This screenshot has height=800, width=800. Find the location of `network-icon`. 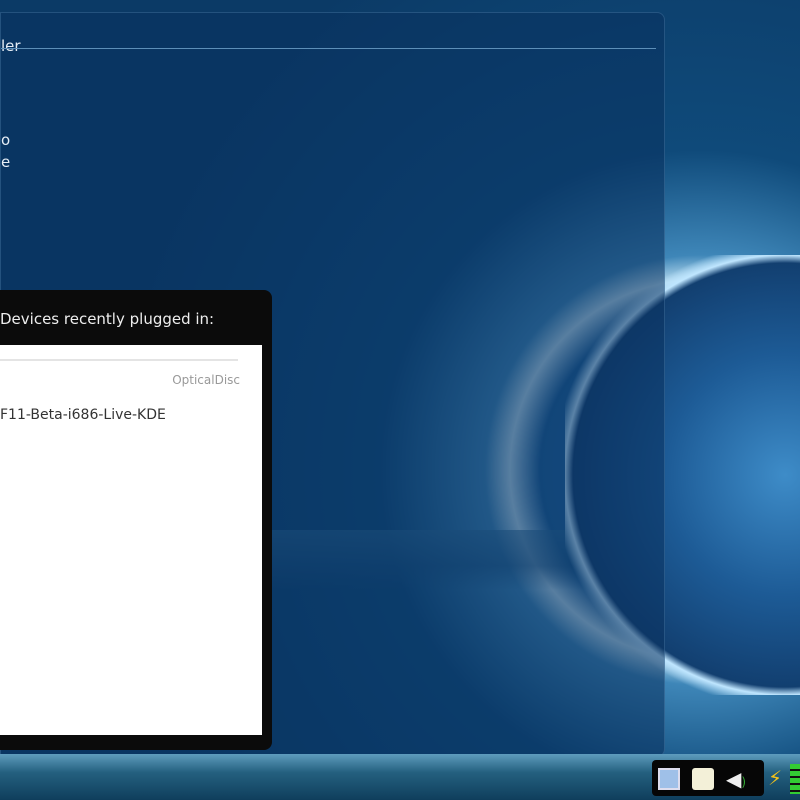

network-icon is located at coordinates (669, 779).